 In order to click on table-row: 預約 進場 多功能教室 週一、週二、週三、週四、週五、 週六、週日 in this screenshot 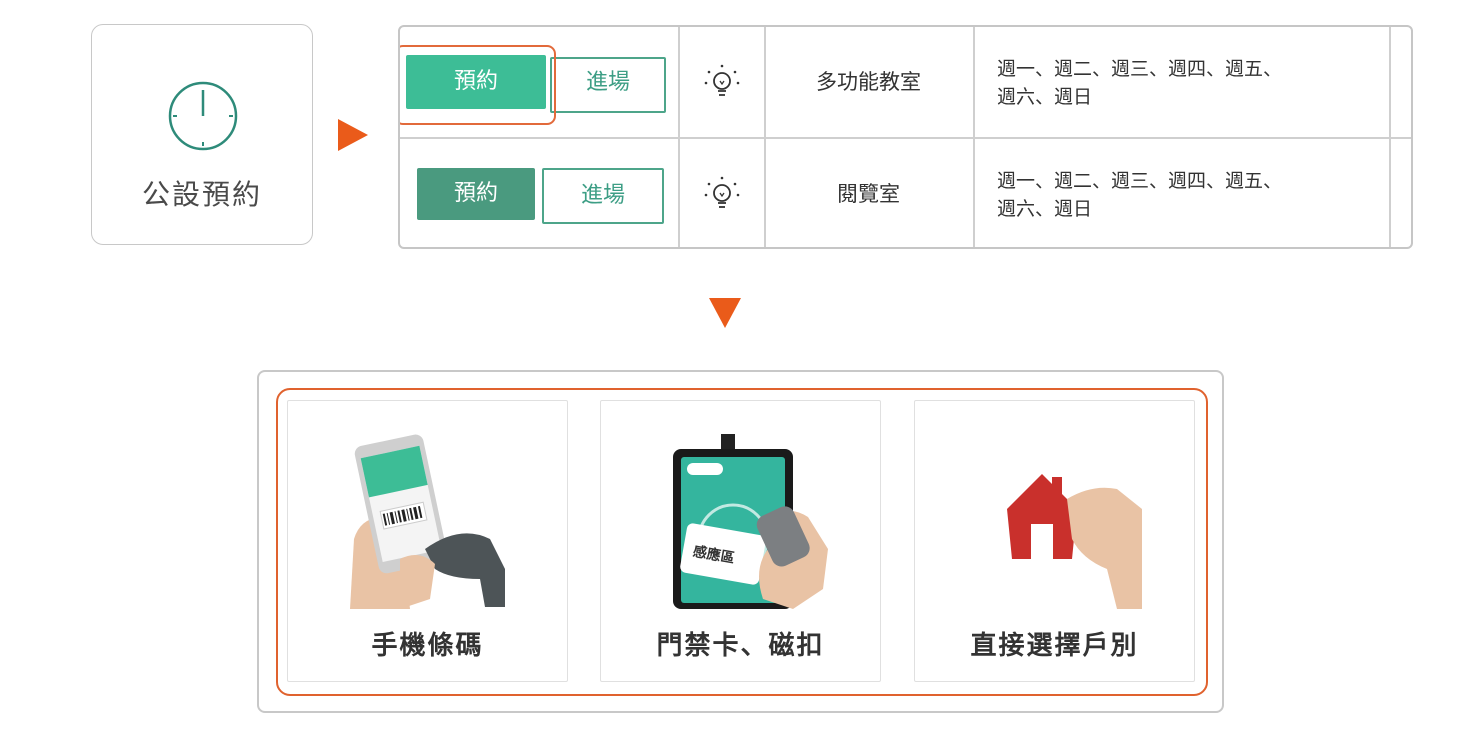, I will do `click(905, 83)`.